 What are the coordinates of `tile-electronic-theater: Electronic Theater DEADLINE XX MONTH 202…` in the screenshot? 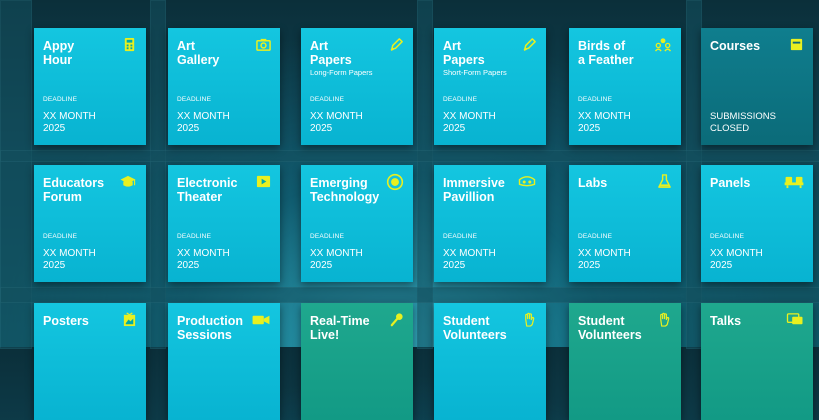 It's located at (224, 223).